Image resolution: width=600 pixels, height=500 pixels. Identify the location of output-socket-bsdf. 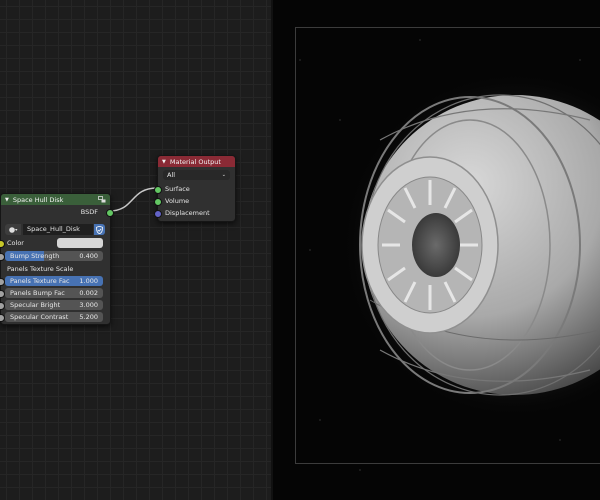
(110, 213).